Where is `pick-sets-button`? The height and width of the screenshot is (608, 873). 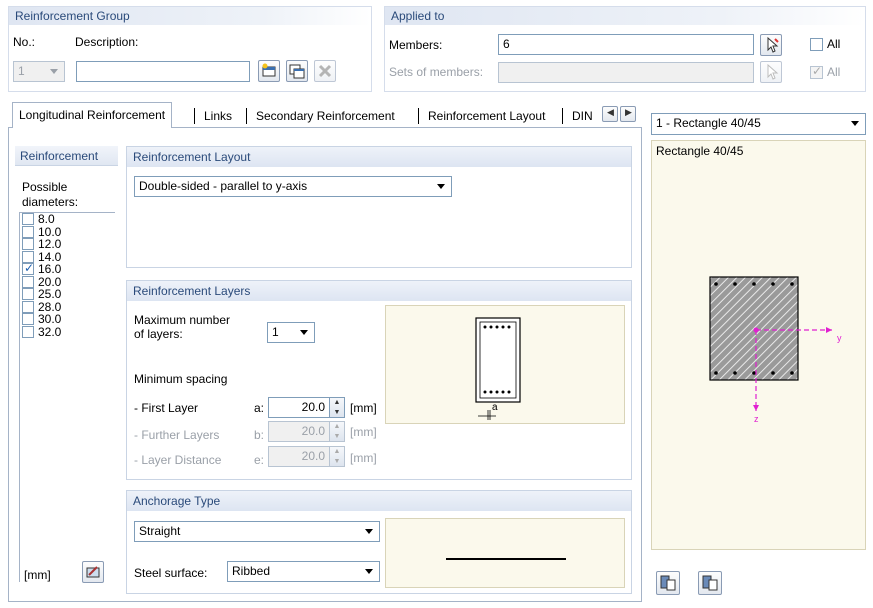
pick-sets-button is located at coordinates (771, 72).